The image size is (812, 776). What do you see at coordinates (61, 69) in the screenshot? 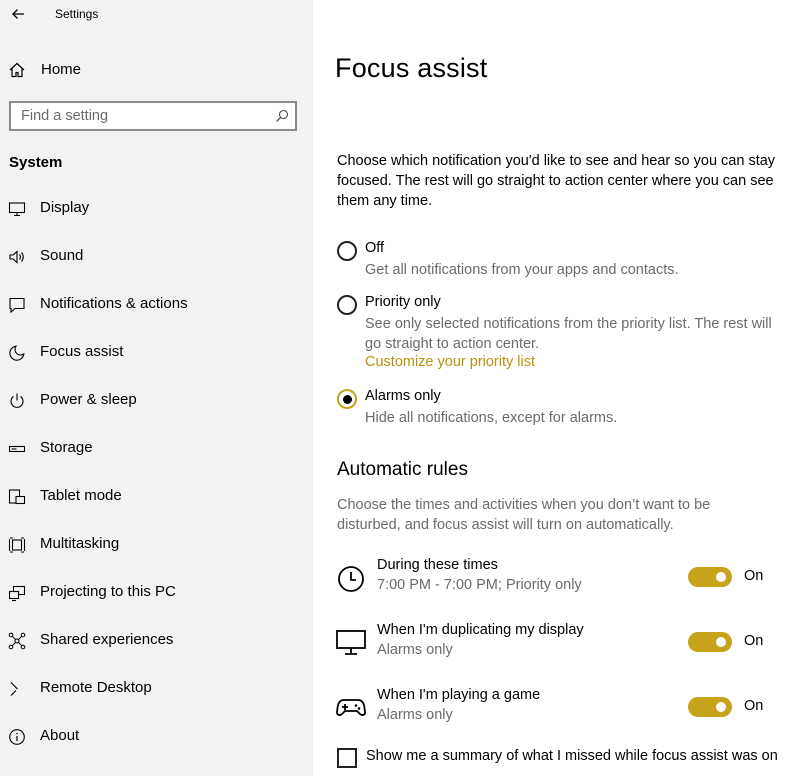
I see `sidebar-item-label: Home` at bounding box center [61, 69].